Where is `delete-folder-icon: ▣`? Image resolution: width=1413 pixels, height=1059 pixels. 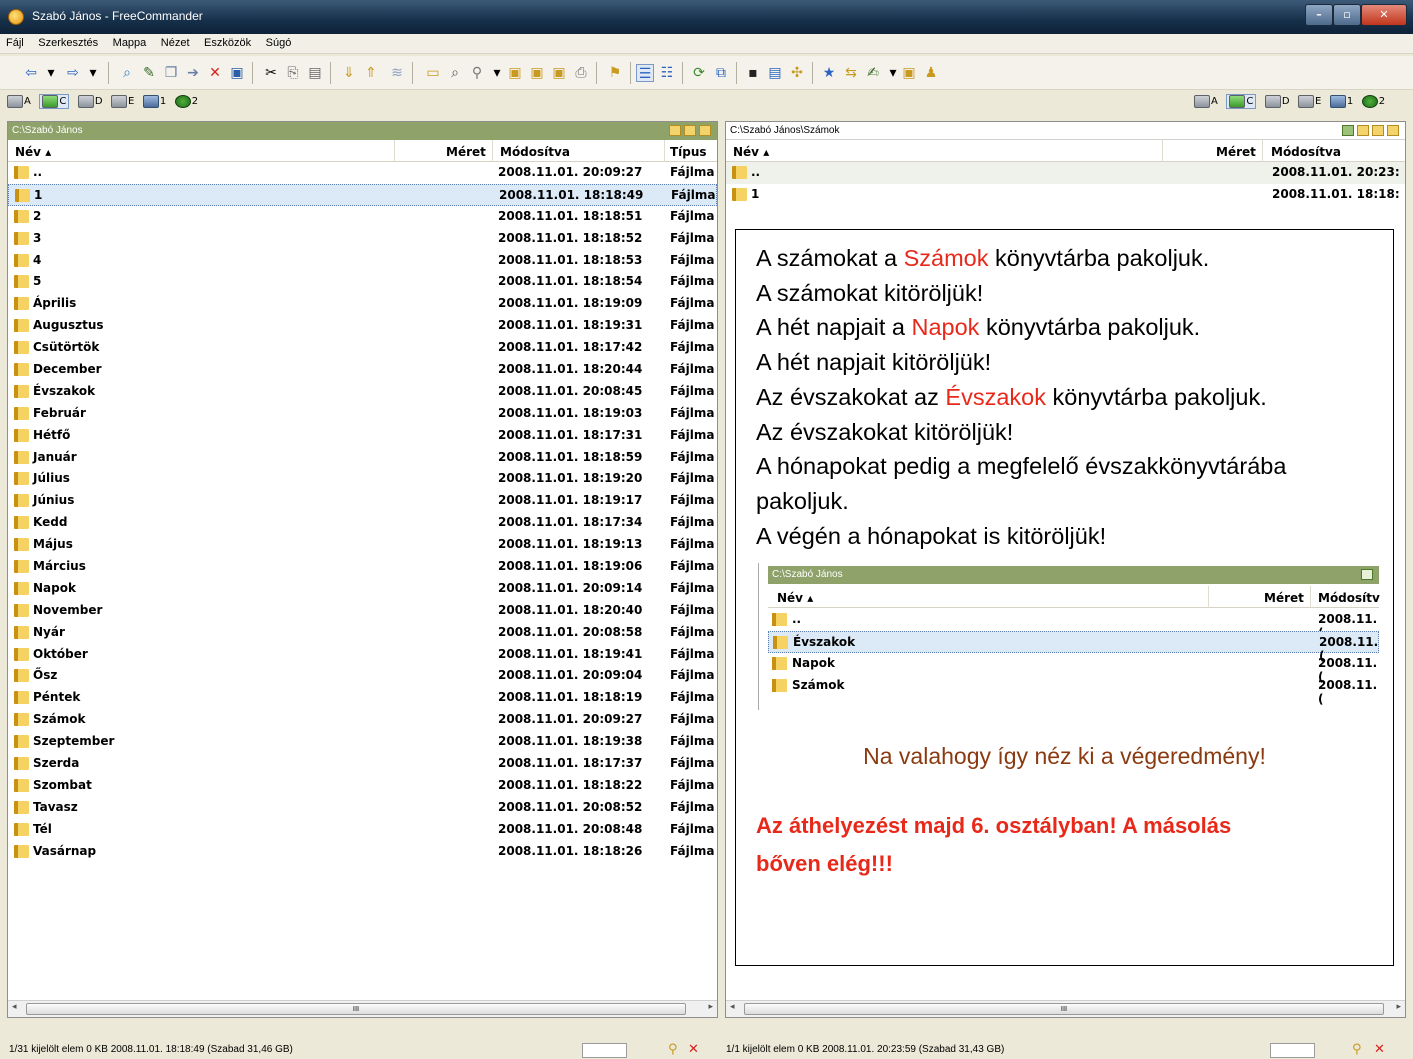
delete-folder-icon: ▣ is located at coordinates (237, 73).